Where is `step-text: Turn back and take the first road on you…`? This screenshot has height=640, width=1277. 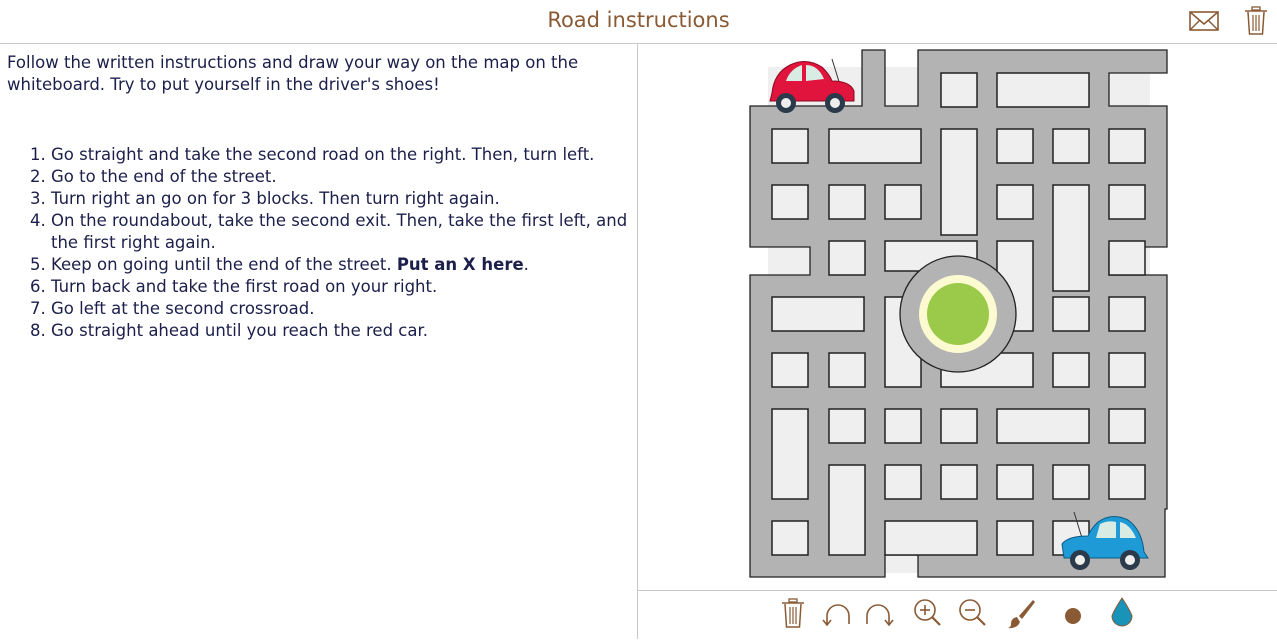 step-text: Turn back and take the first road on you… is located at coordinates (244, 286).